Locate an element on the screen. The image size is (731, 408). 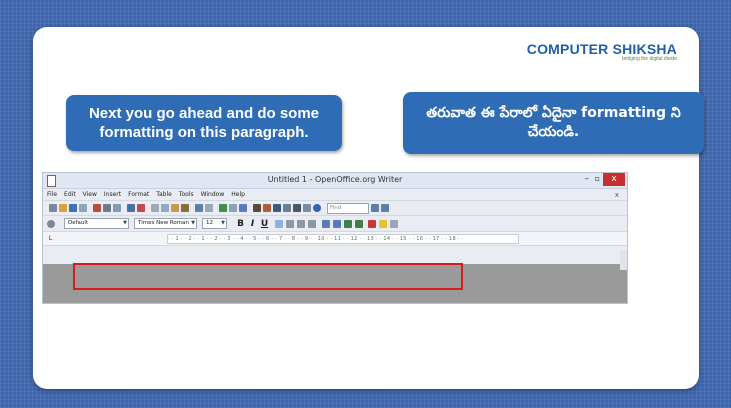
zoom-icon is located at coordinates (307, 208).